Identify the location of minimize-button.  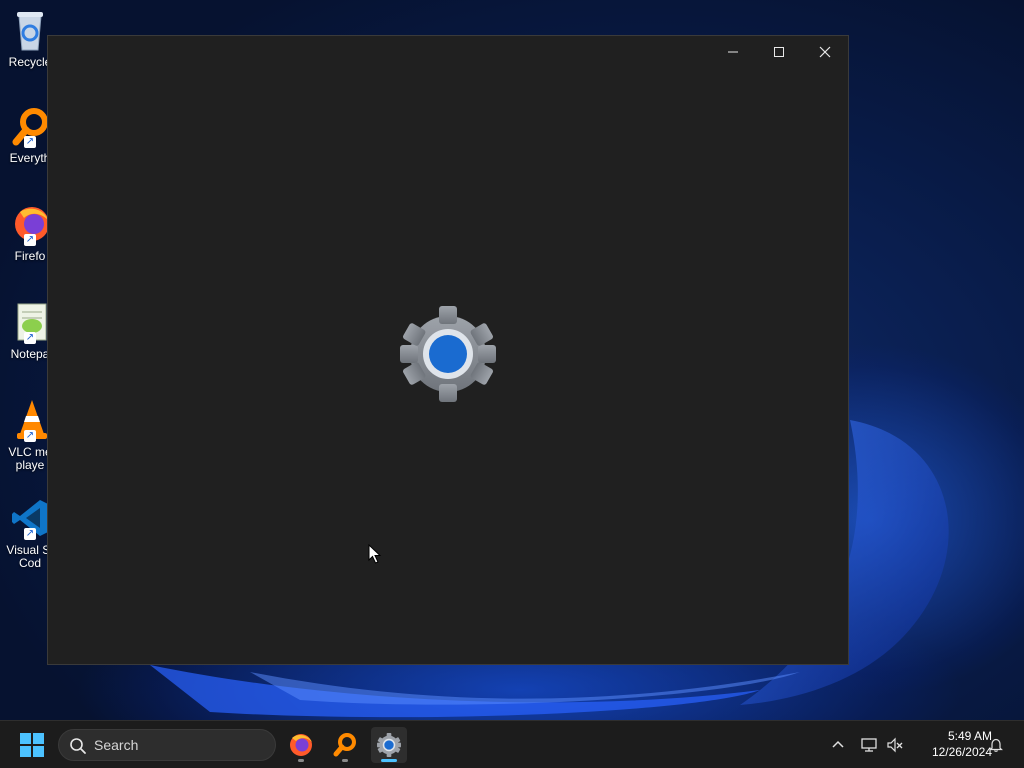
(733, 52).